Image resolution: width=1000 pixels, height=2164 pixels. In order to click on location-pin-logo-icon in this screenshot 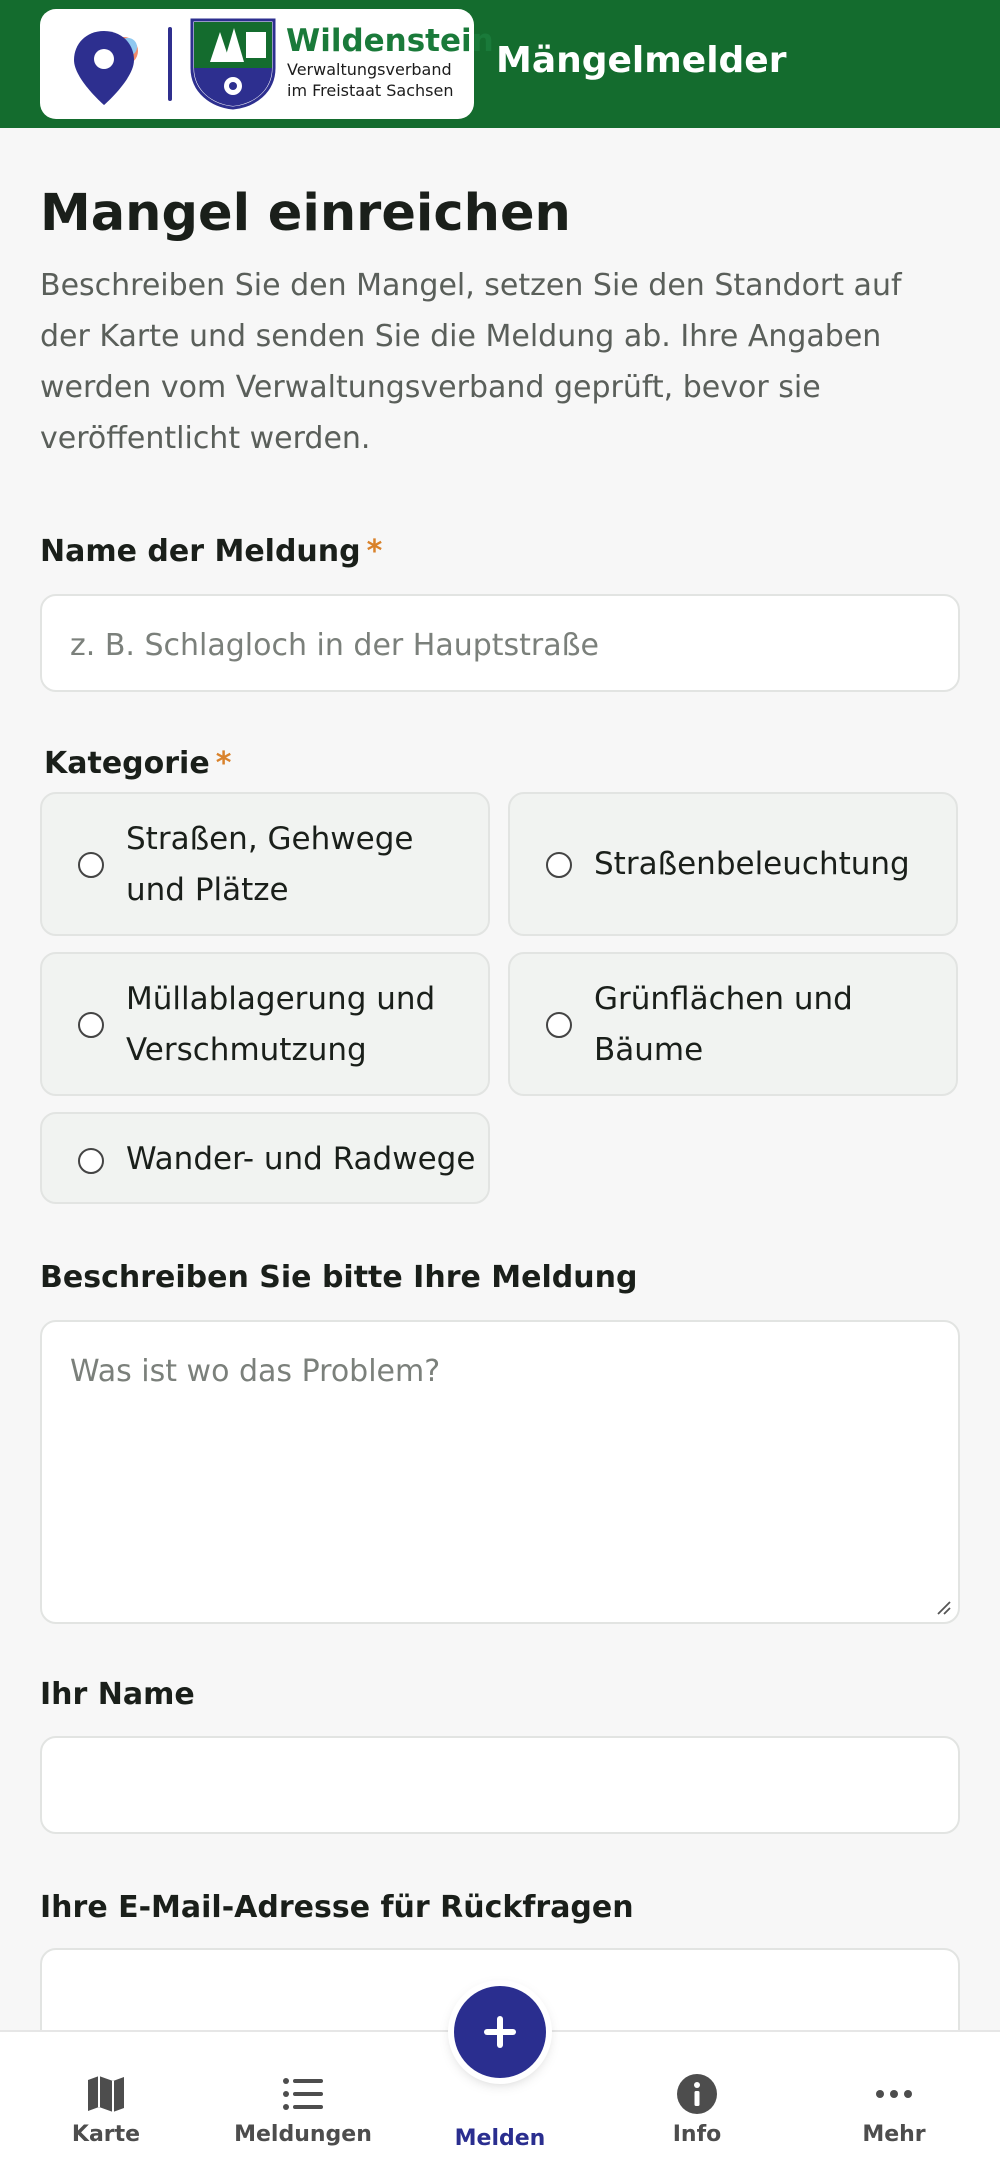, I will do `click(106, 68)`.